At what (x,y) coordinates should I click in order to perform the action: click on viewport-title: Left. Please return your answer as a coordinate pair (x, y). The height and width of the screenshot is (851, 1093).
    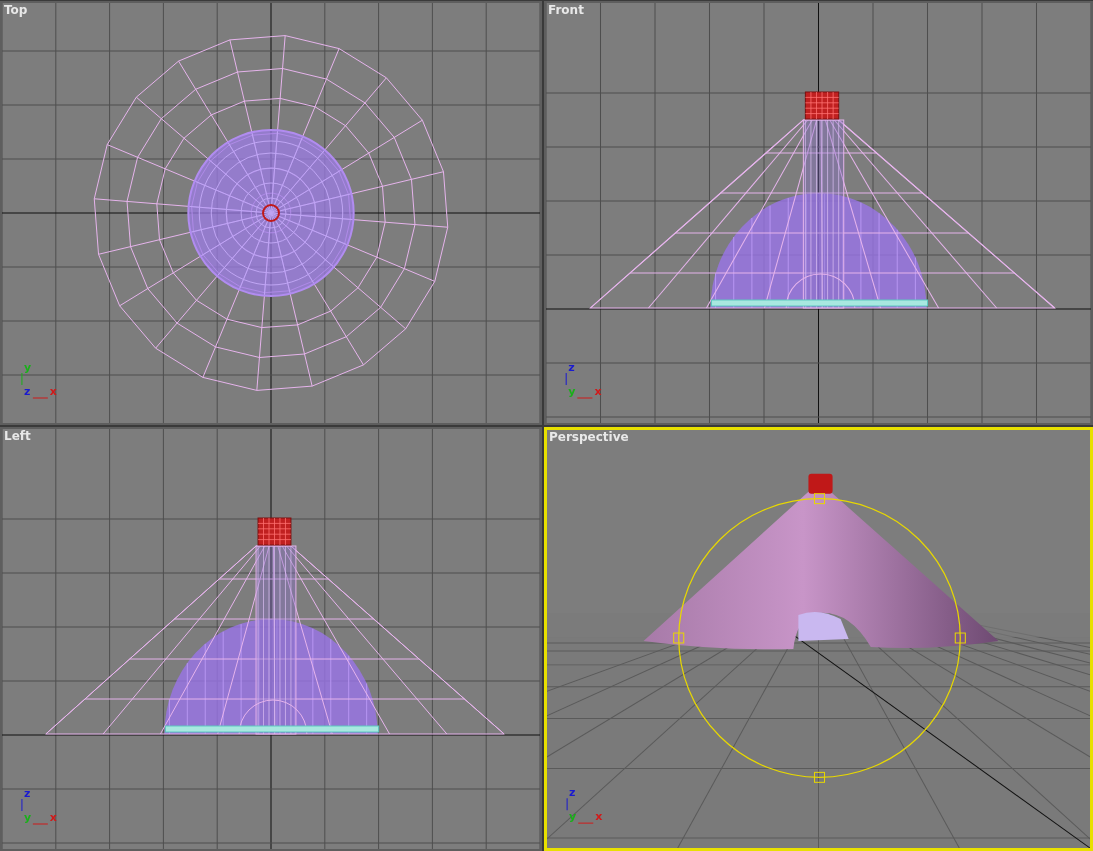
    Looking at the image, I should click on (17, 436).